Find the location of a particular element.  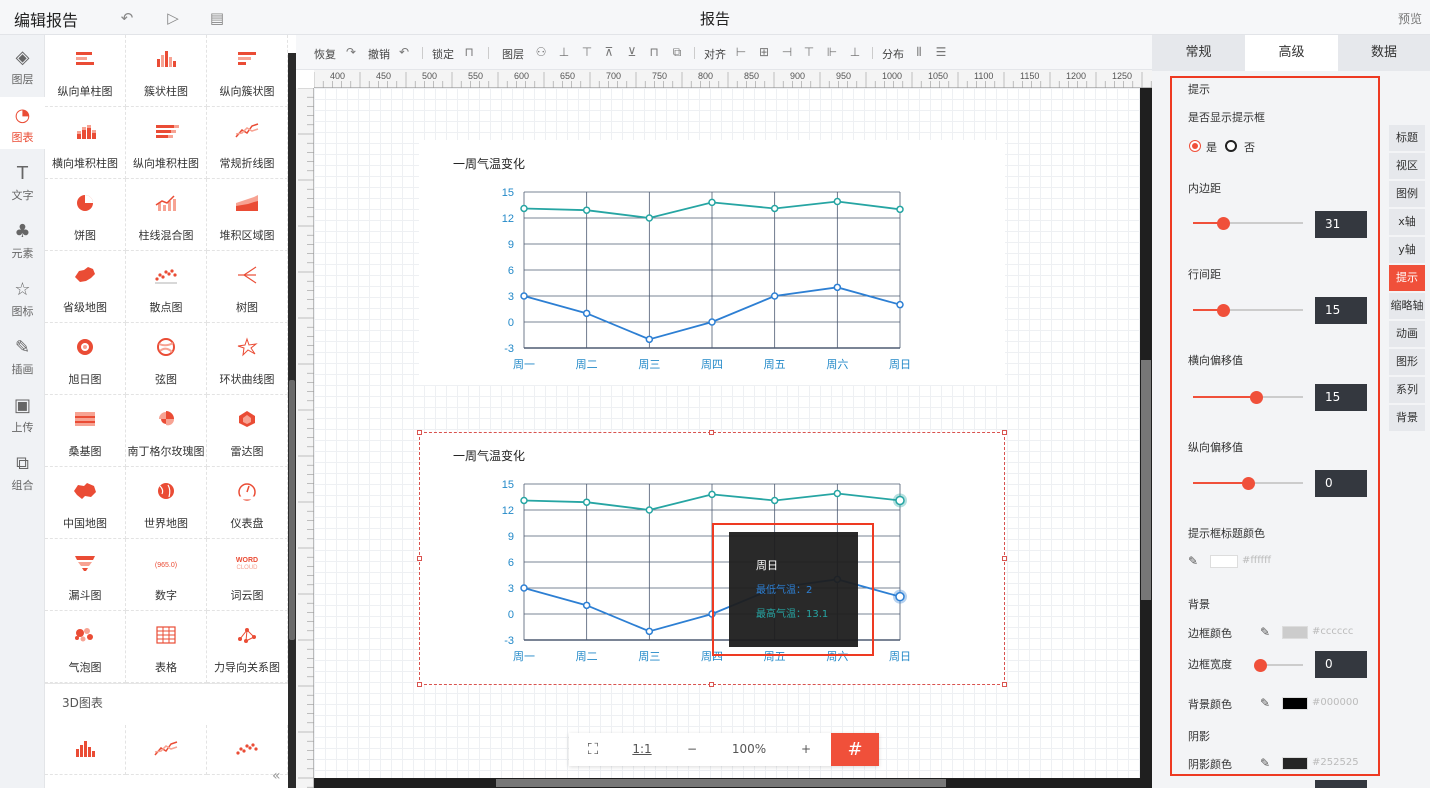

palette-item: 环状曲线图 is located at coordinates (247, 359).